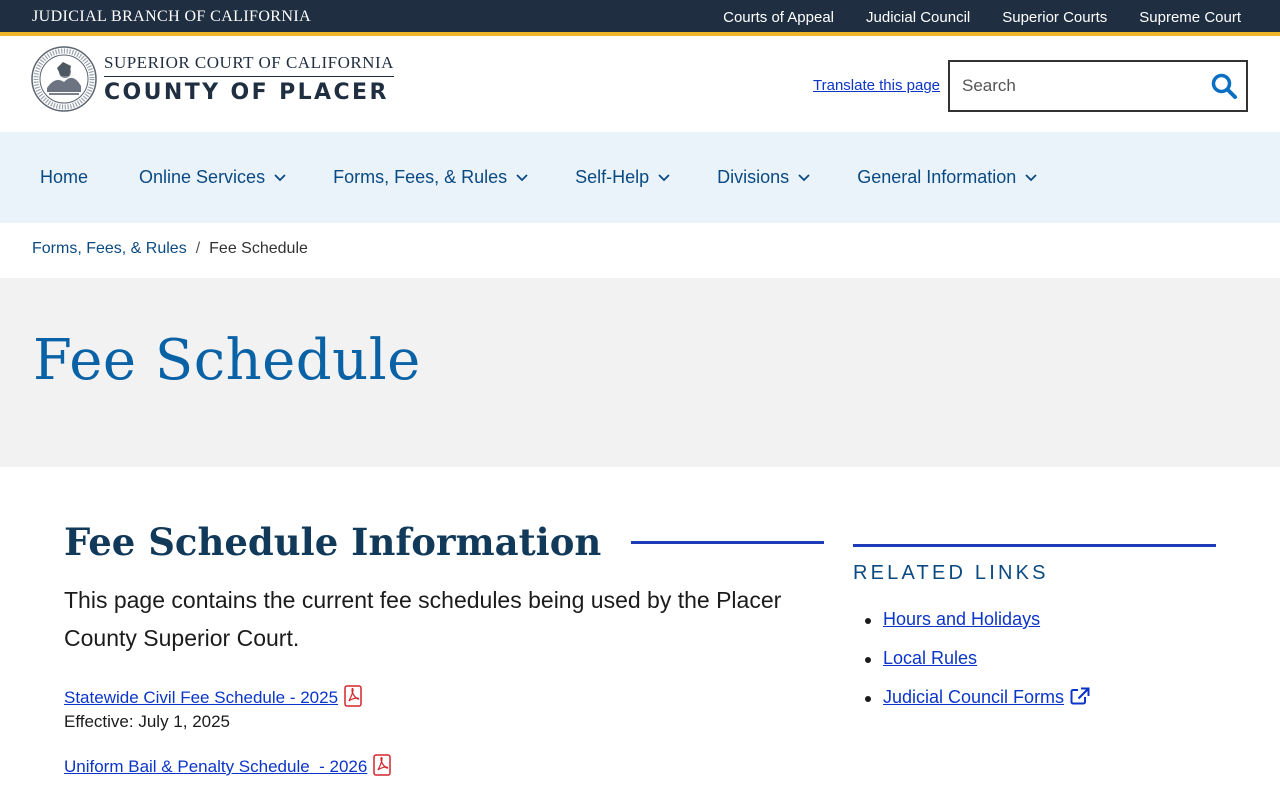  I want to click on section-heading: Fee Schedule Information, so click(444, 542).